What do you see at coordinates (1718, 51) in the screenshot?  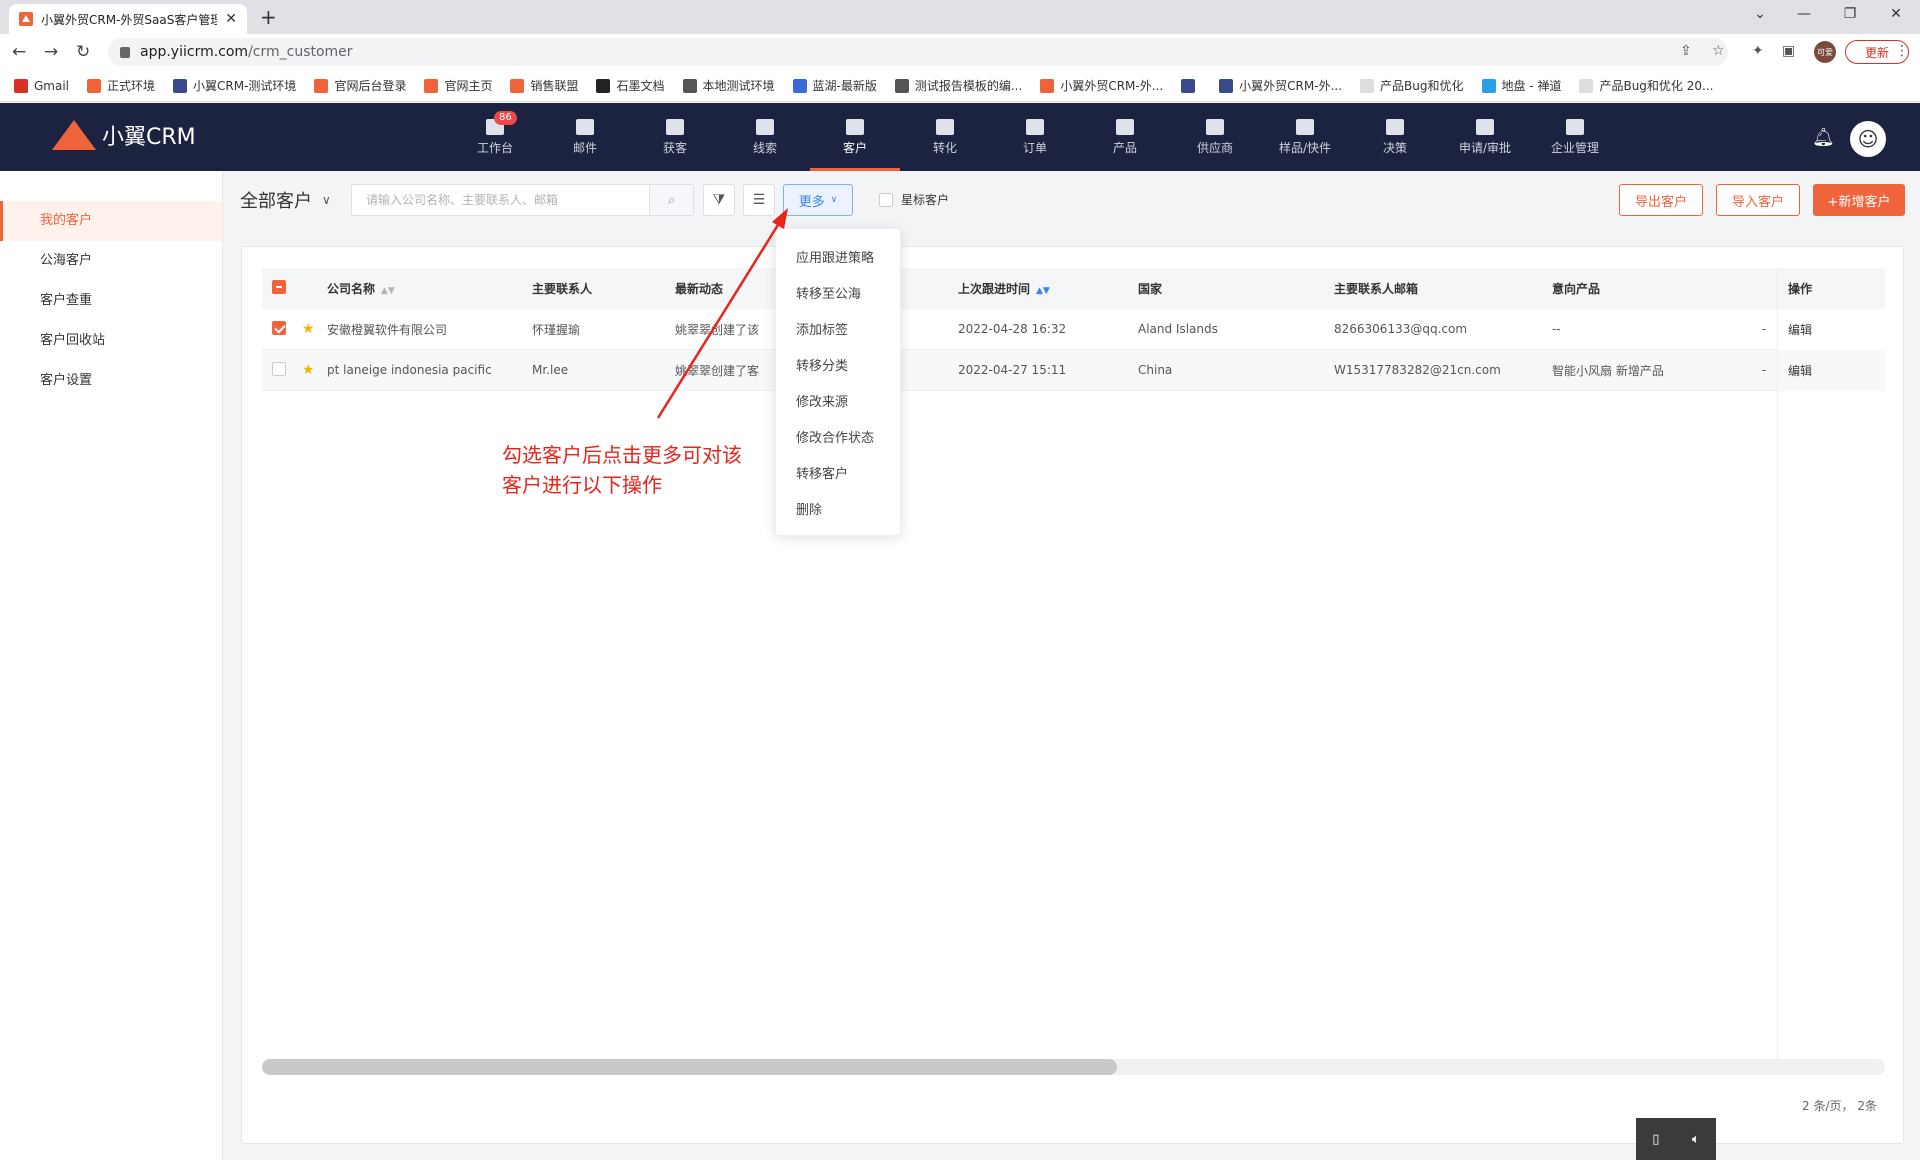 I see `bookmark-star-icon: ☆` at bounding box center [1718, 51].